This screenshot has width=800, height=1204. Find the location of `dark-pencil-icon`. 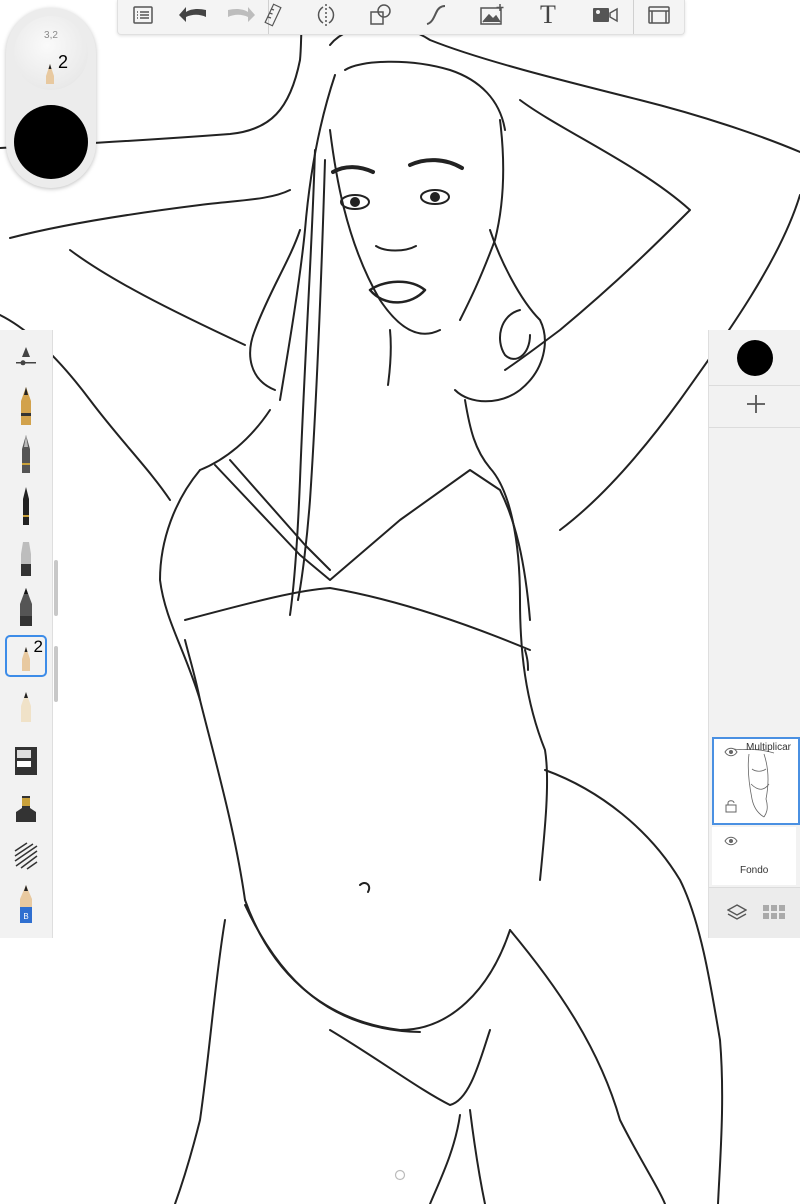

dark-pencil-icon is located at coordinates (26, 607).